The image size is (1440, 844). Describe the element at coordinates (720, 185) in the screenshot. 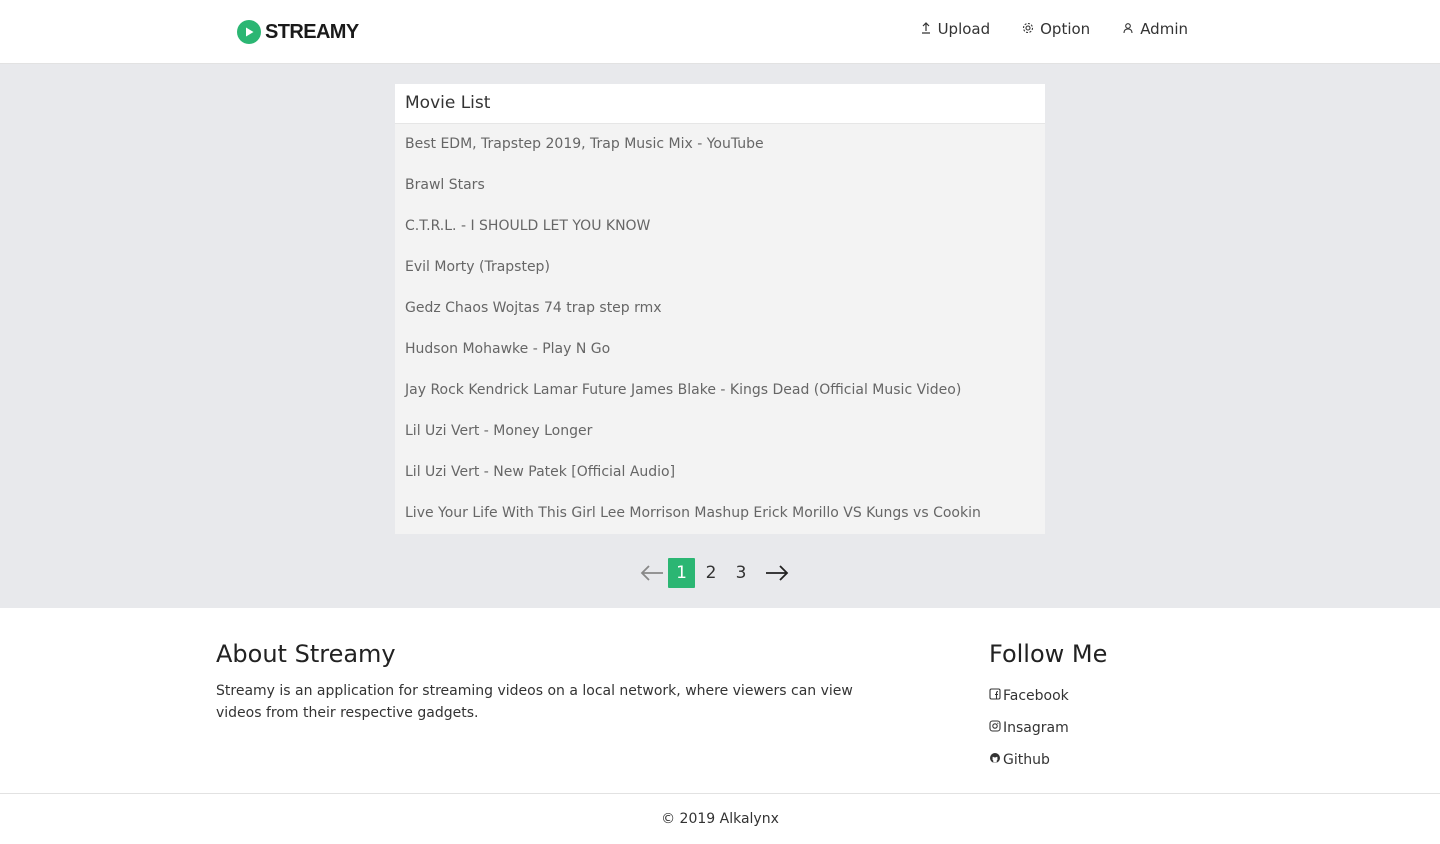

I see `movie-list-item: Brawl Stars` at that location.